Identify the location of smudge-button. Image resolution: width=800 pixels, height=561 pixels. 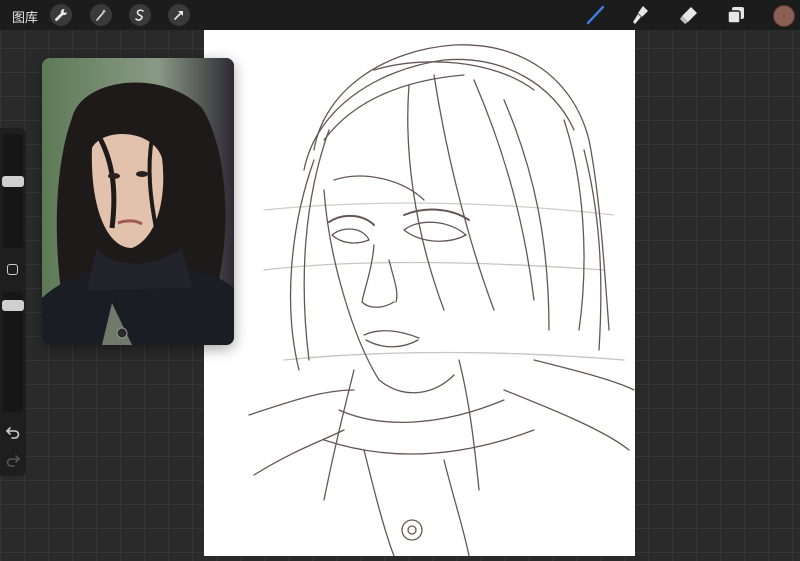
(641, 15).